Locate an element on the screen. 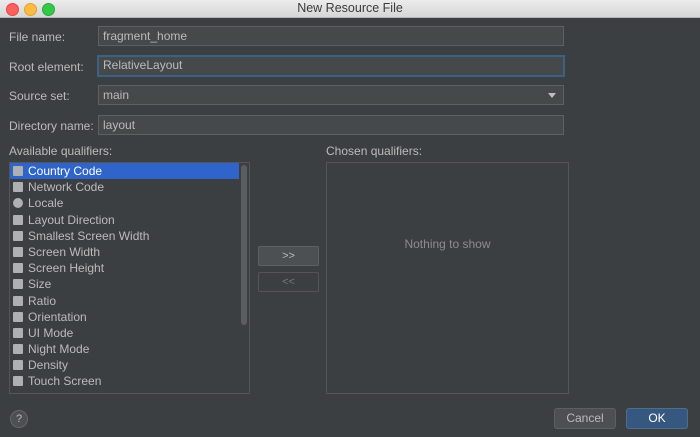 Image resolution: width=700 pixels, height=437 pixels. list-item-label: Ratio is located at coordinates (42, 300).